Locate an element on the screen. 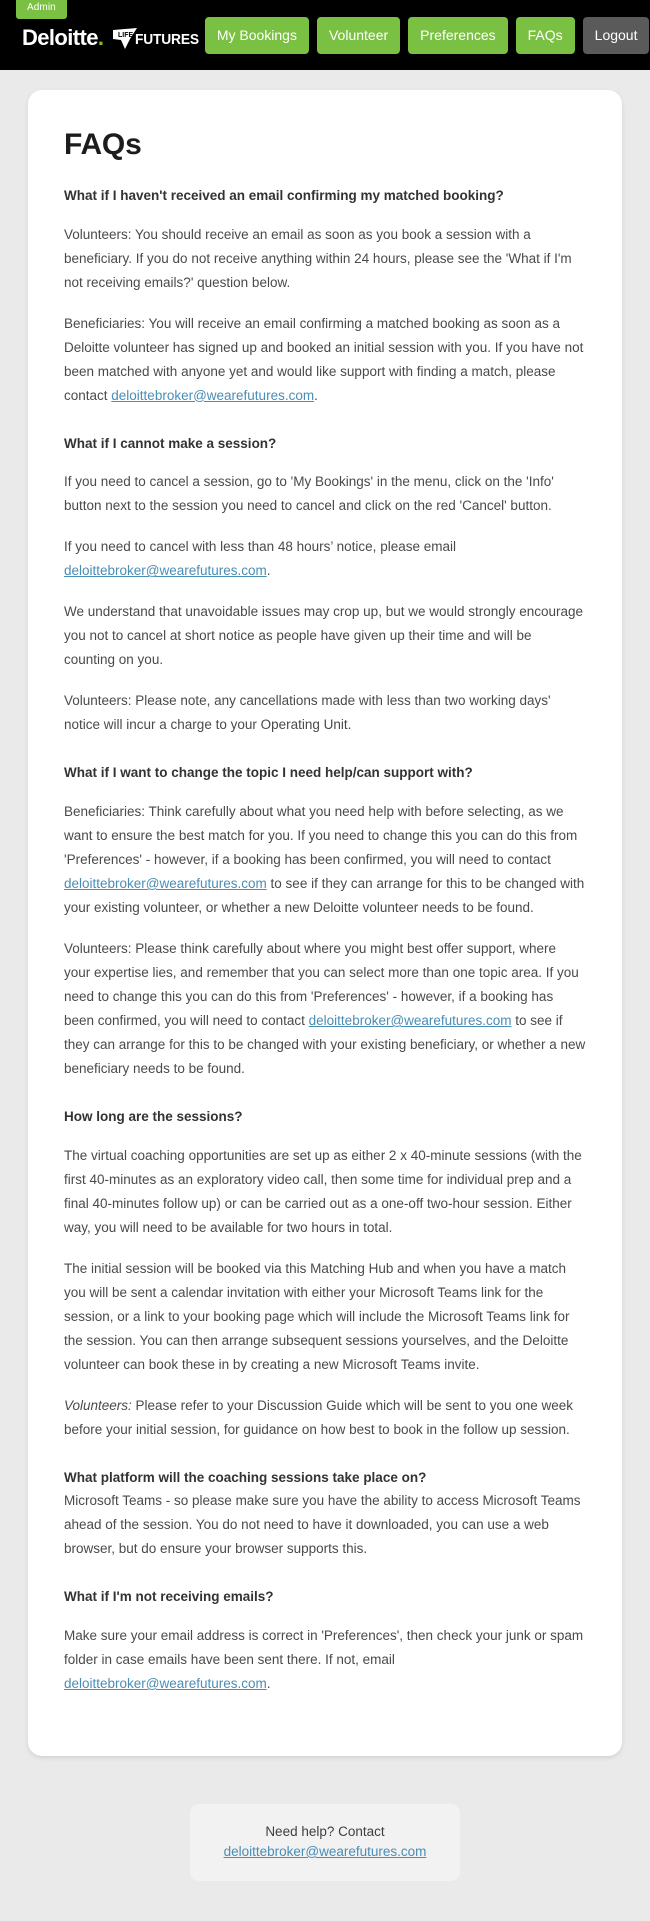 This screenshot has height=1921, width=650. nav-my-bookings: My Bookings is located at coordinates (256, 35).